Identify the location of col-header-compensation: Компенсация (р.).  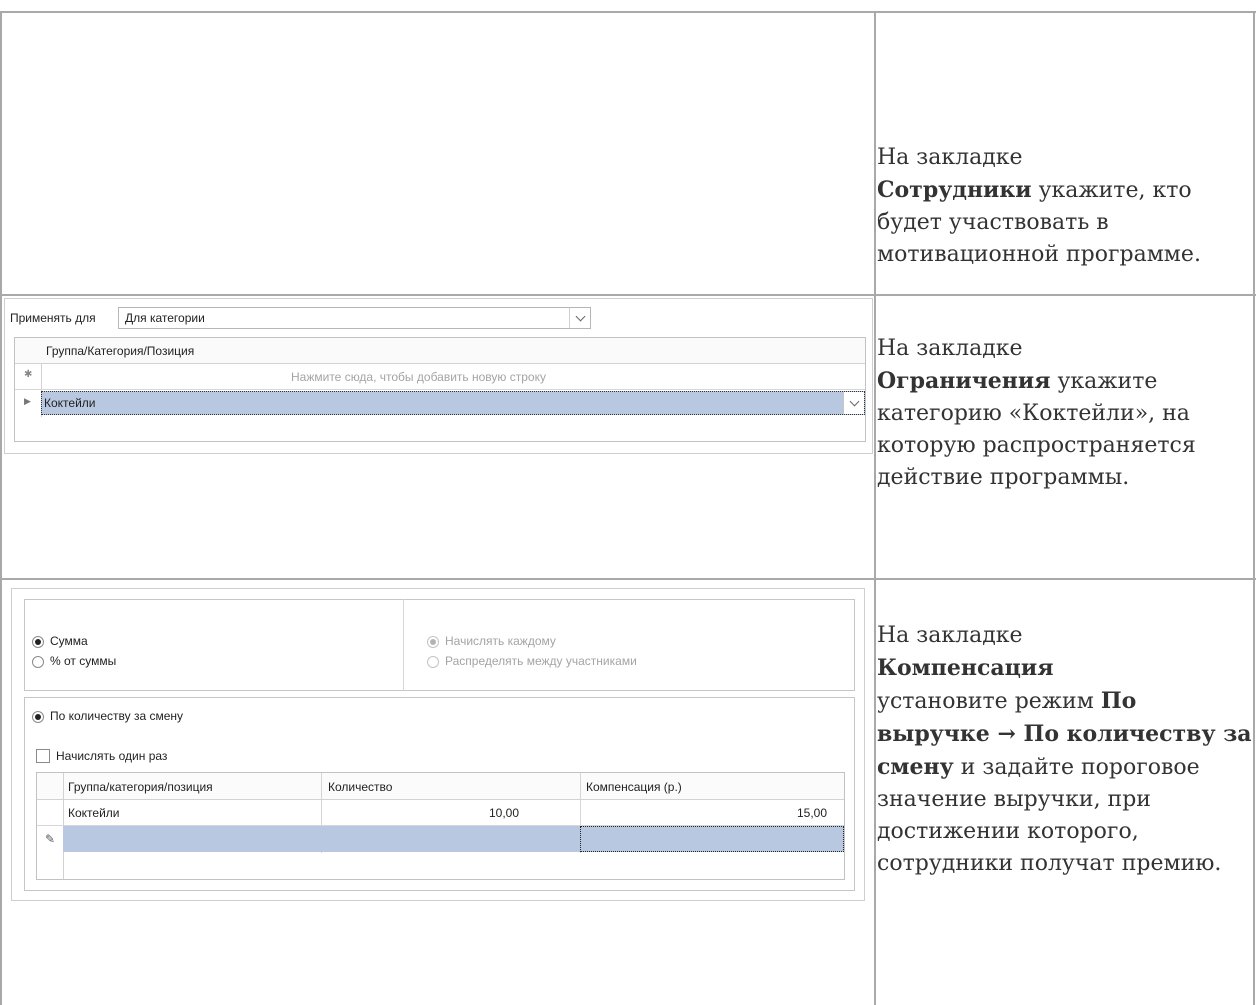
(634, 787).